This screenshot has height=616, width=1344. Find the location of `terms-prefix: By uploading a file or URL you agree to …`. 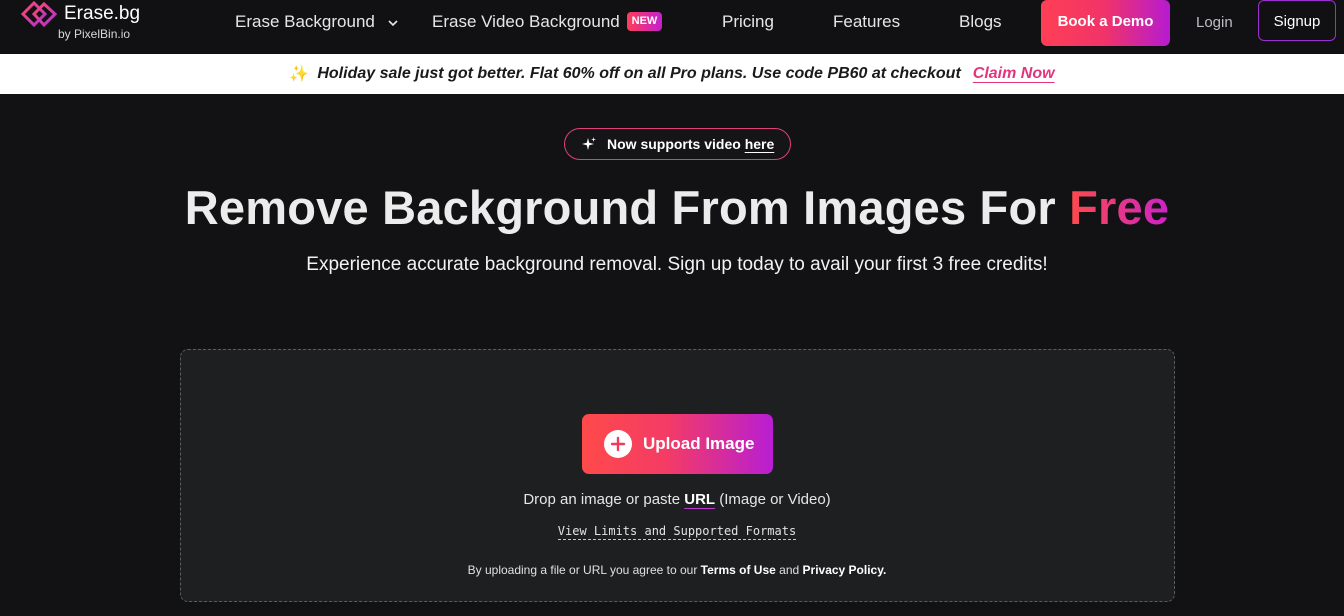

terms-prefix: By uploading a file or URL you agree to … is located at coordinates (584, 570).